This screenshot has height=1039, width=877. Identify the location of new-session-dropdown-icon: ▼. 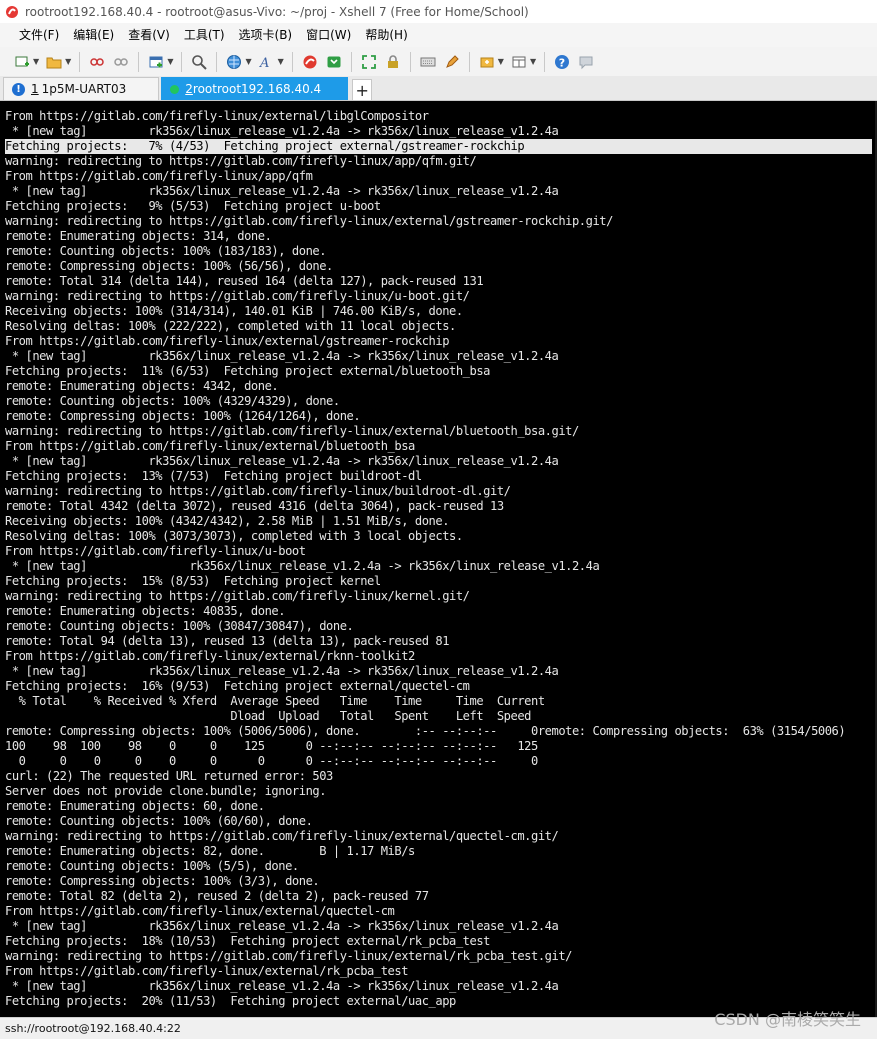
(36, 61).